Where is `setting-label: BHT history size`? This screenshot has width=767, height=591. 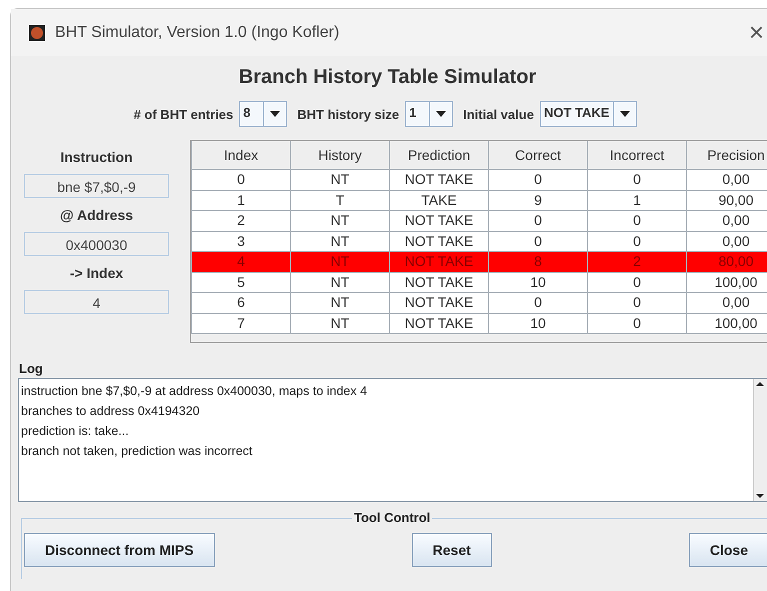 setting-label: BHT history size is located at coordinates (348, 114).